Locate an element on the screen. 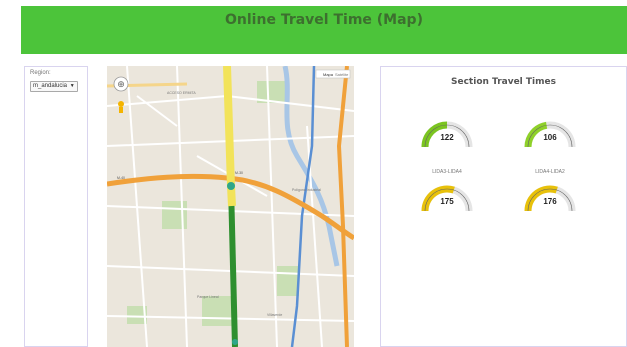 The image size is (627, 347). gauge-label: LIDA3-LIDA4 is located at coordinates (447, 172).